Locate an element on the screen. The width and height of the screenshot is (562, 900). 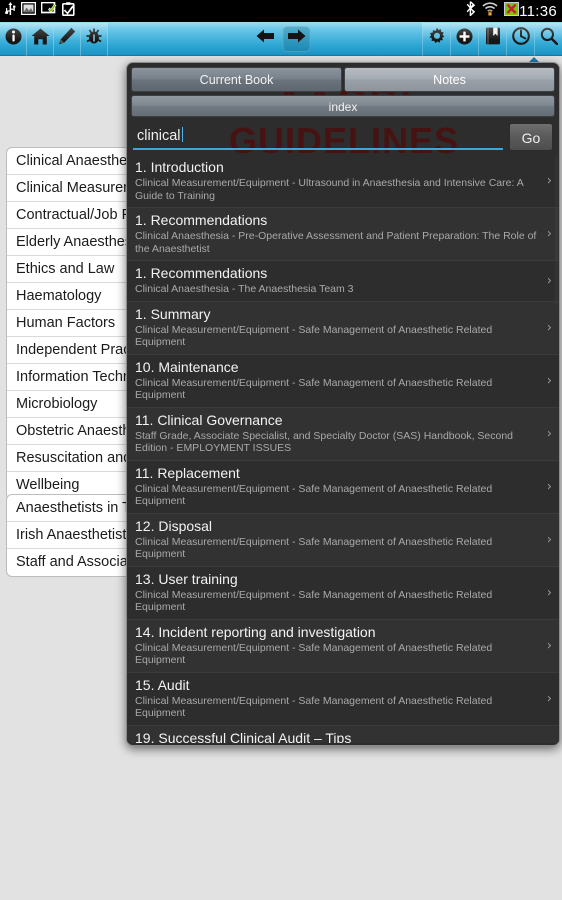
back-button is located at coordinates (266, 39).